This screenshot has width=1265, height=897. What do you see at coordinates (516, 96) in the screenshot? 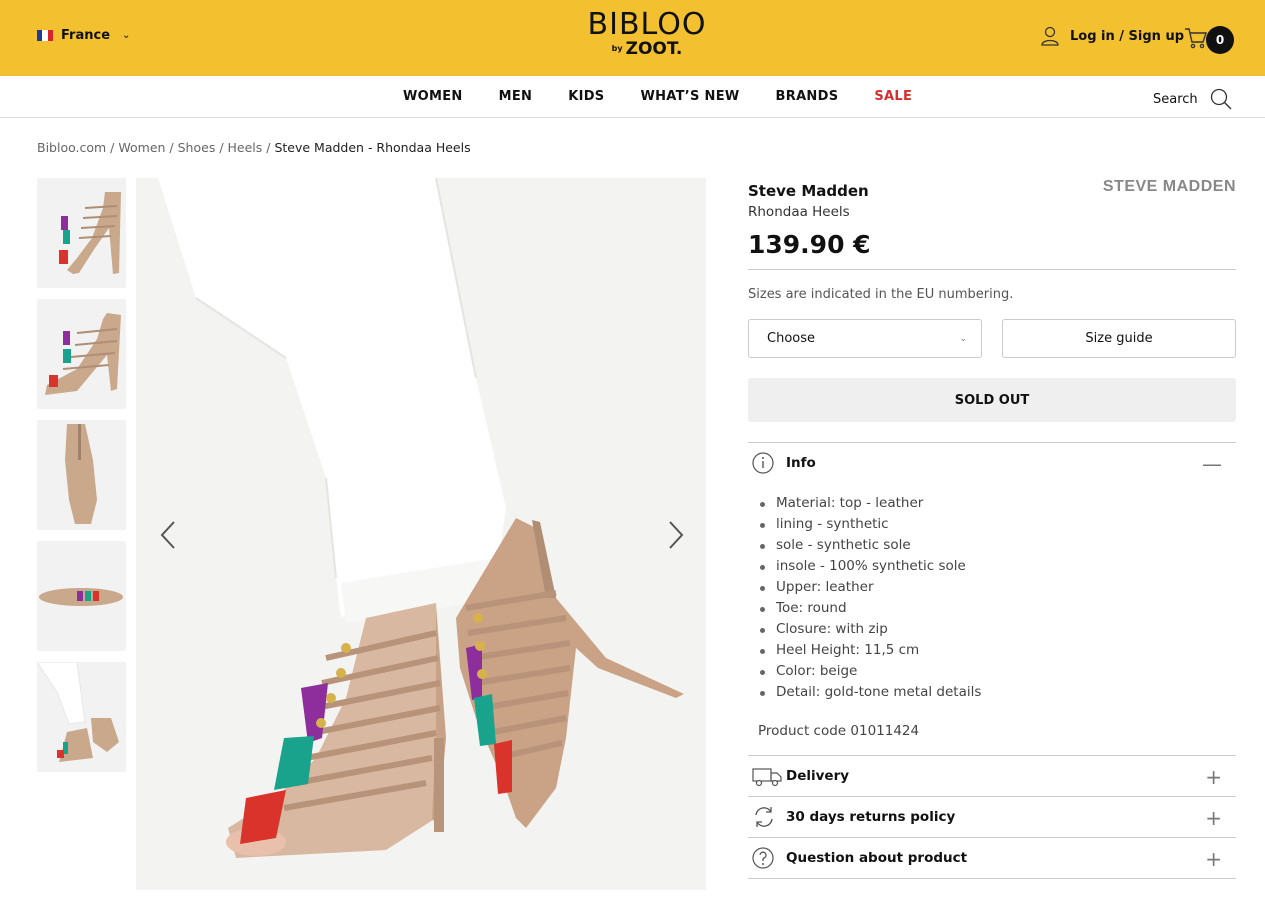
I see `nav-item-men: MEN` at bounding box center [516, 96].